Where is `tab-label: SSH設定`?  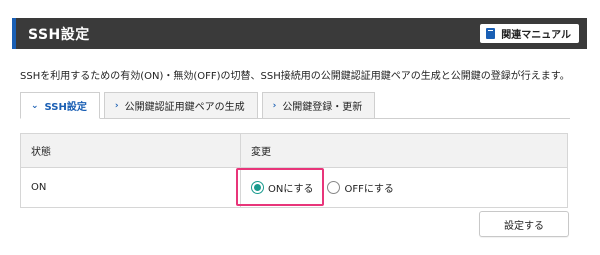
tab-label: SSH設定 is located at coordinates (65, 107).